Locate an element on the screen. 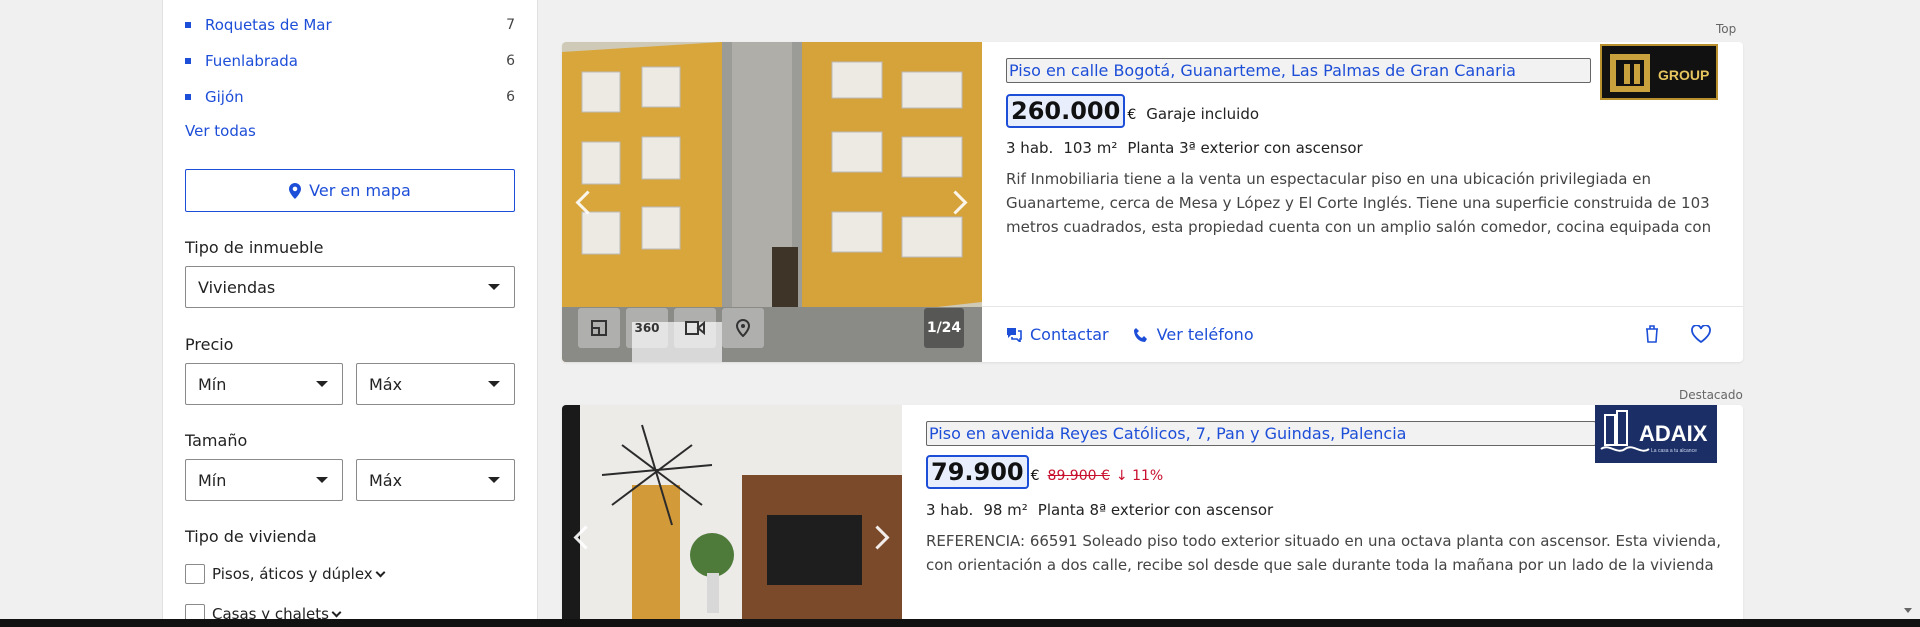 The width and height of the screenshot is (1920, 627). location-count: 7 is located at coordinates (510, 25).